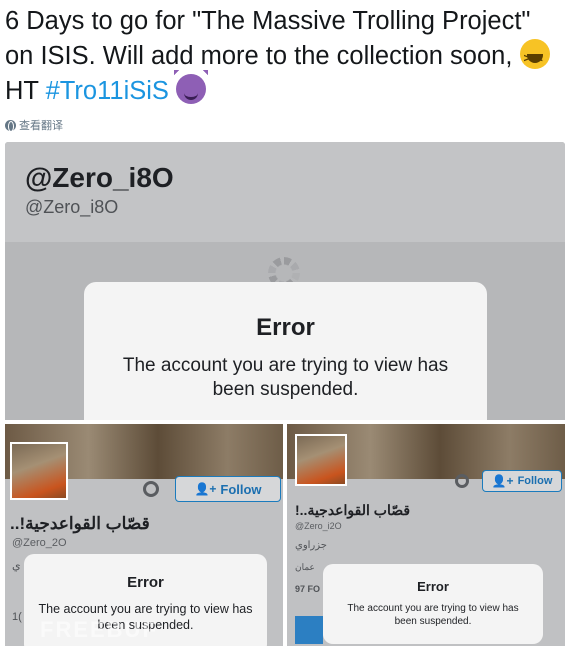  Describe the element at coordinates (311, 545) in the screenshot. I see `bio-text: جزراوي` at that location.